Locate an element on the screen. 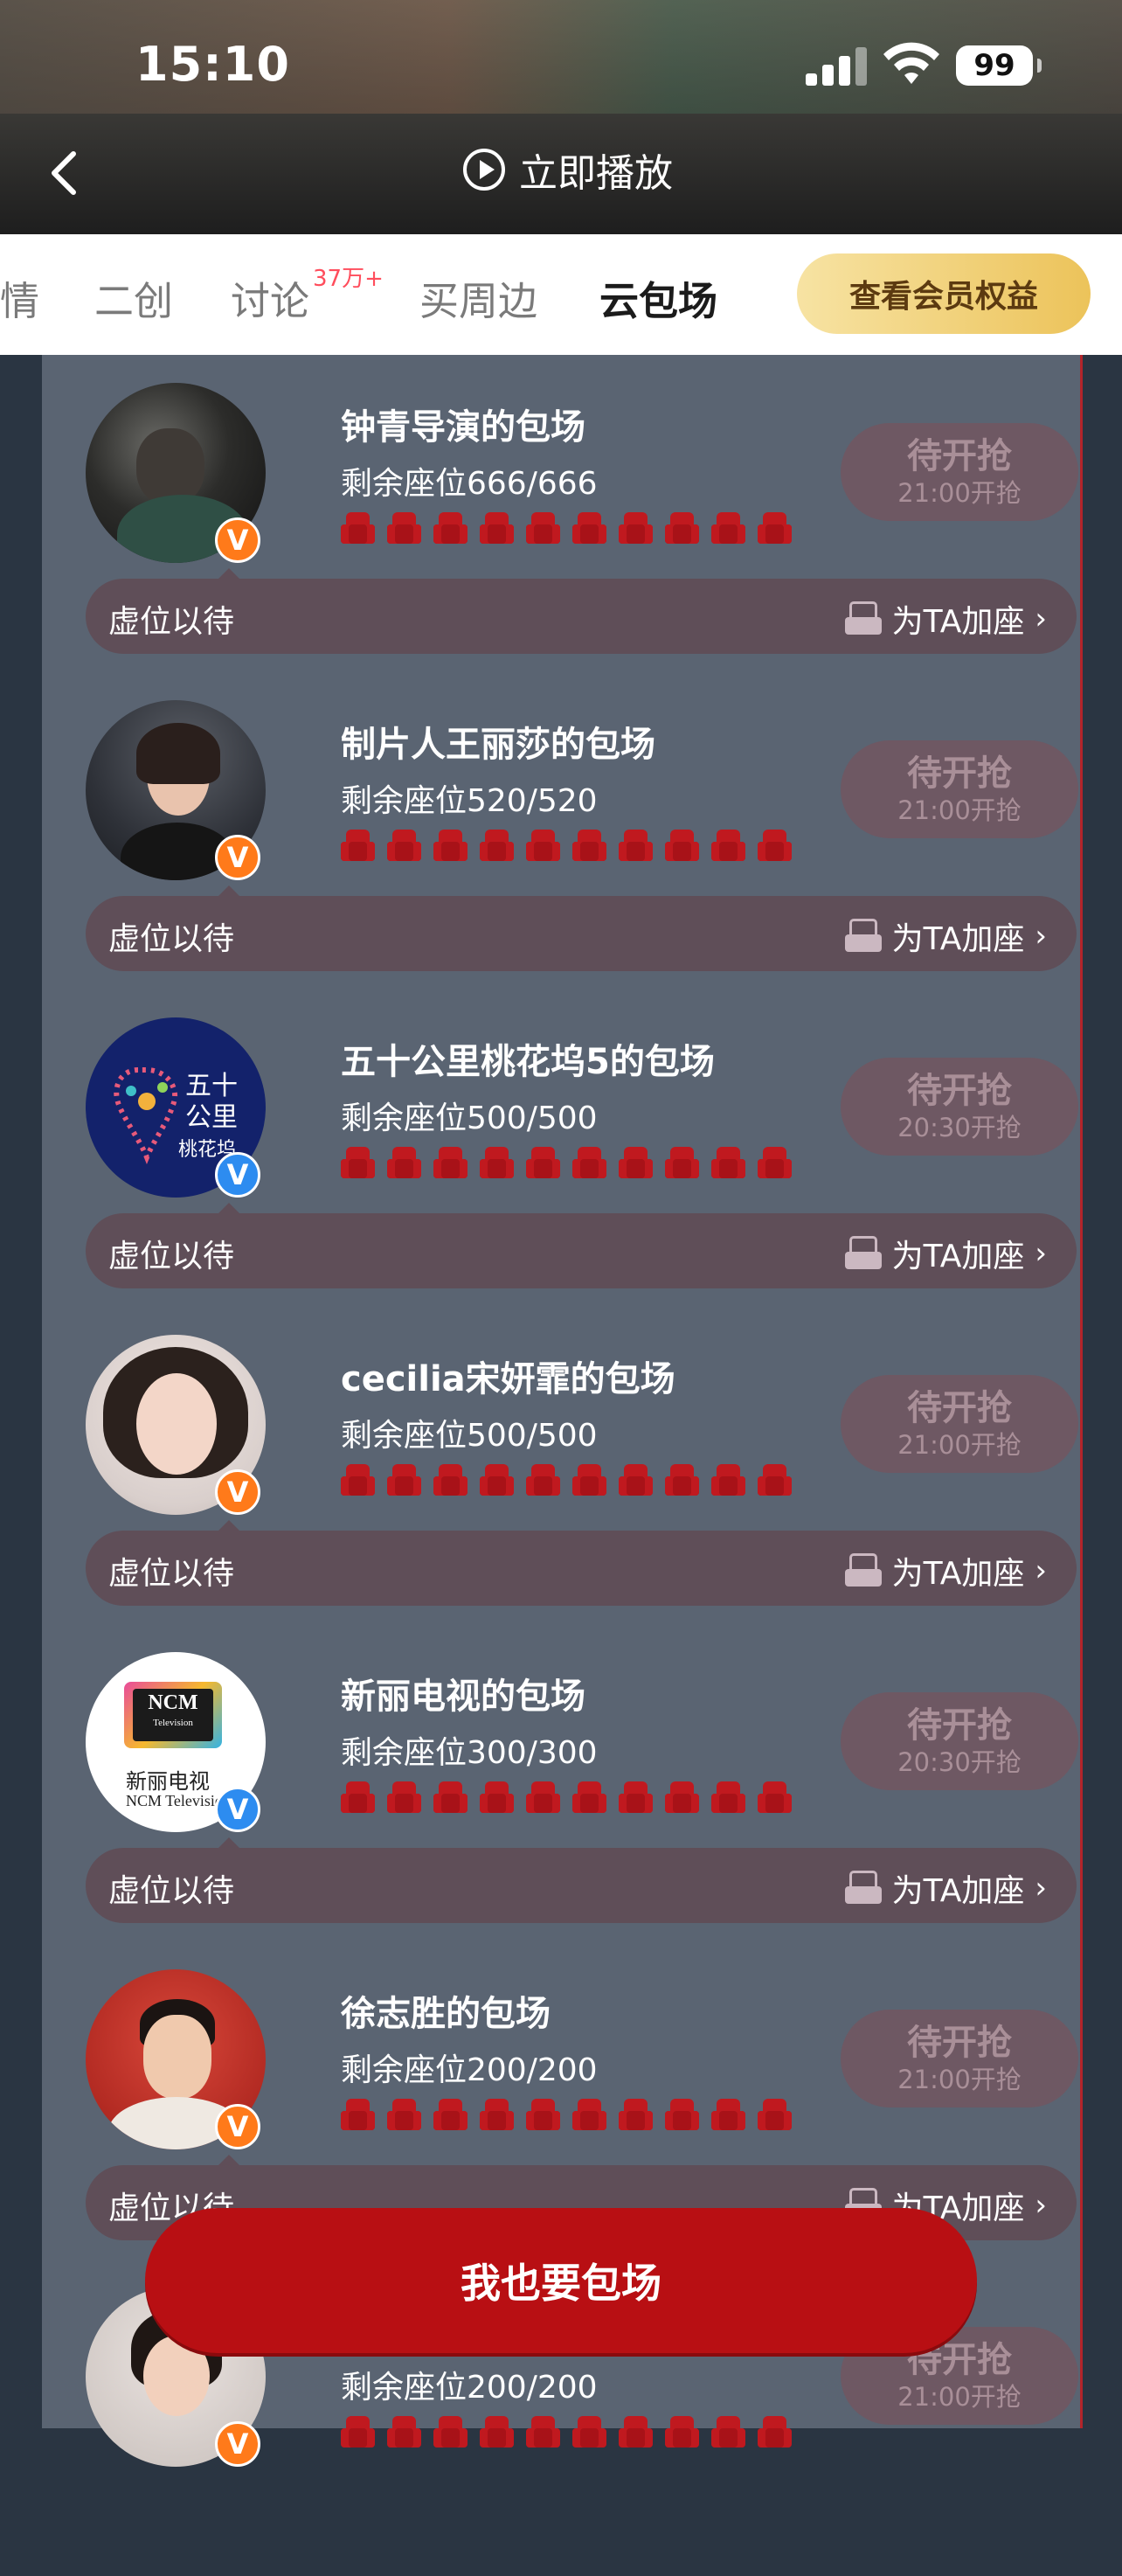 The image size is (1122, 2576). grab-time: 20:30开抢 is located at coordinates (959, 1762).